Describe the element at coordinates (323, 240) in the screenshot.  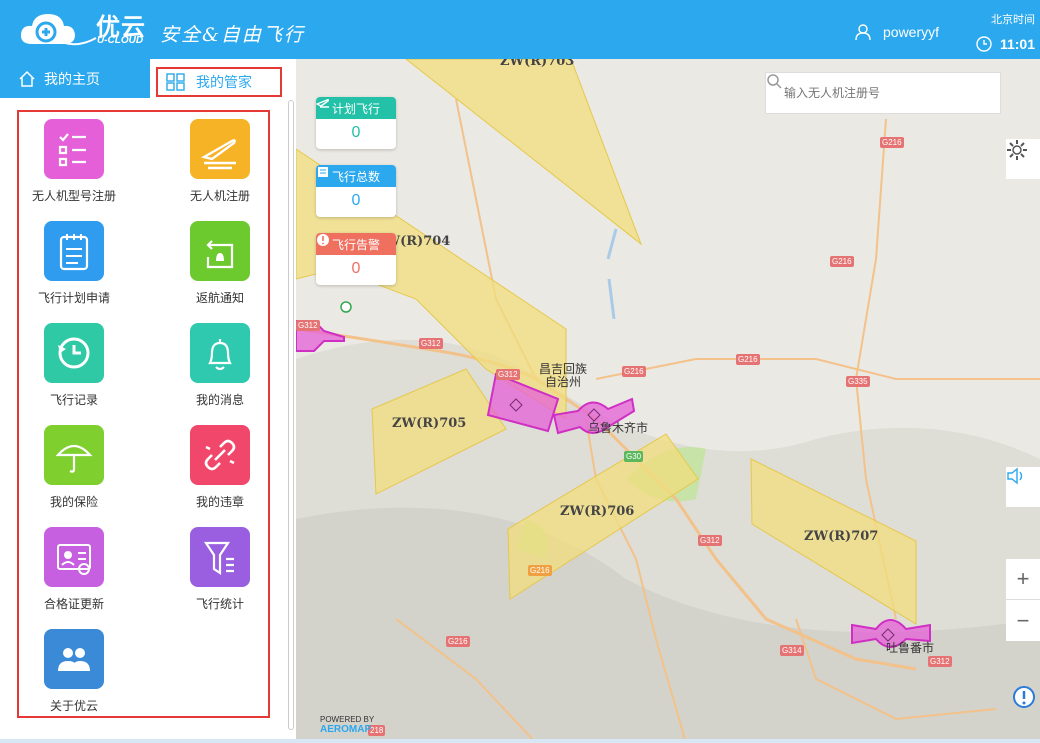
I see `alert-icon` at that location.